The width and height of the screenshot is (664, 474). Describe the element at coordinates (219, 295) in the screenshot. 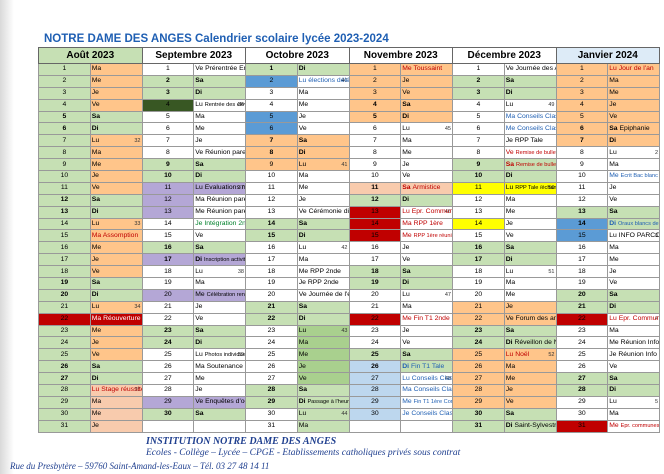

I see `day-cell: Me Célébration rentrée lycée` at that location.